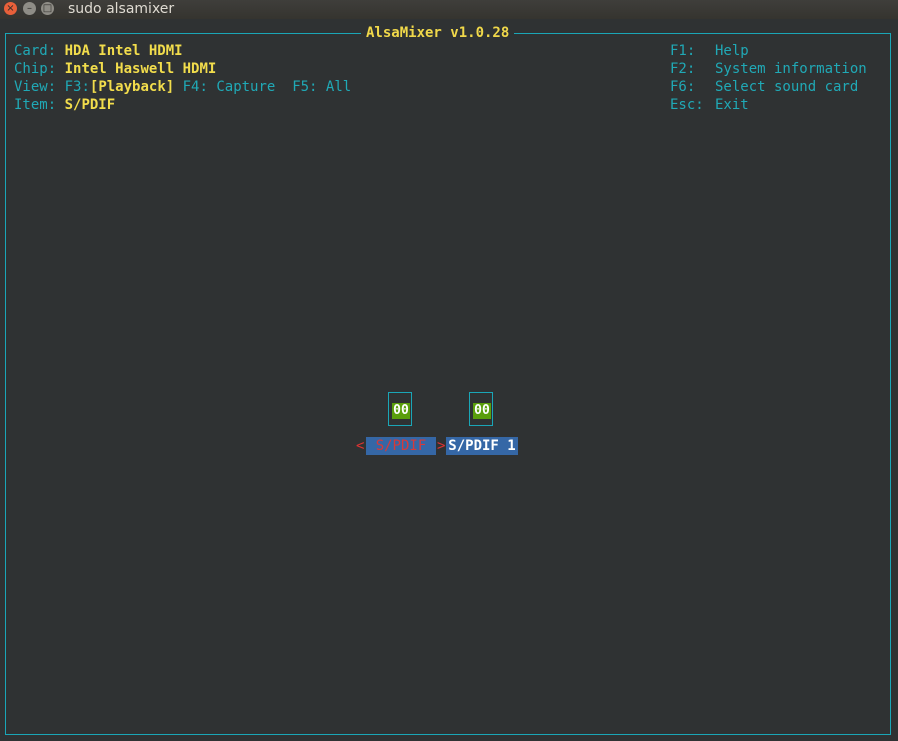 The width and height of the screenshot is (898, 741). What do you see at coordinates (441, 446) in the screenshot?
I see `selection-right-arrow: >` at bounding box center [441, 446].